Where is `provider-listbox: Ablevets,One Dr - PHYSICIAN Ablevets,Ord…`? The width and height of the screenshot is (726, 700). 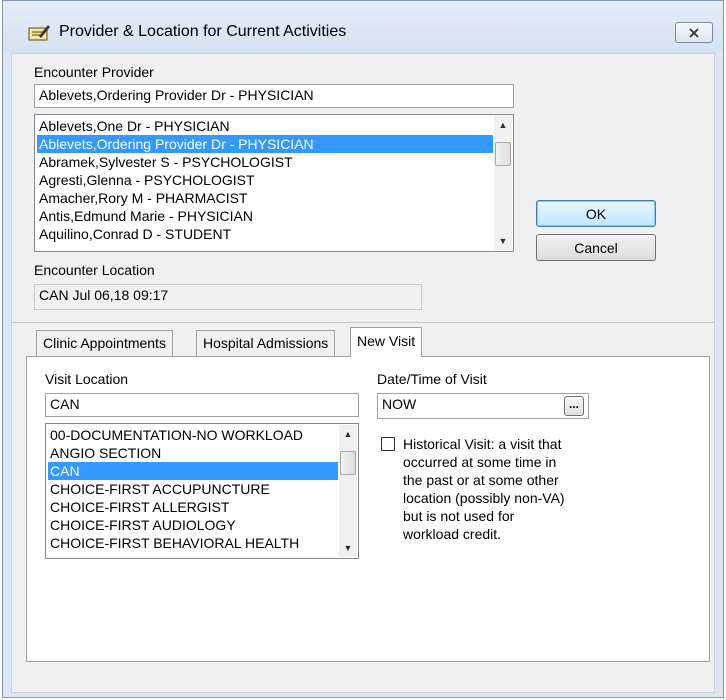 provider-listbox: Ablevets,One Dr - PHYSICIAN Ablevets,Ord… is located at coordinates (274, 183).